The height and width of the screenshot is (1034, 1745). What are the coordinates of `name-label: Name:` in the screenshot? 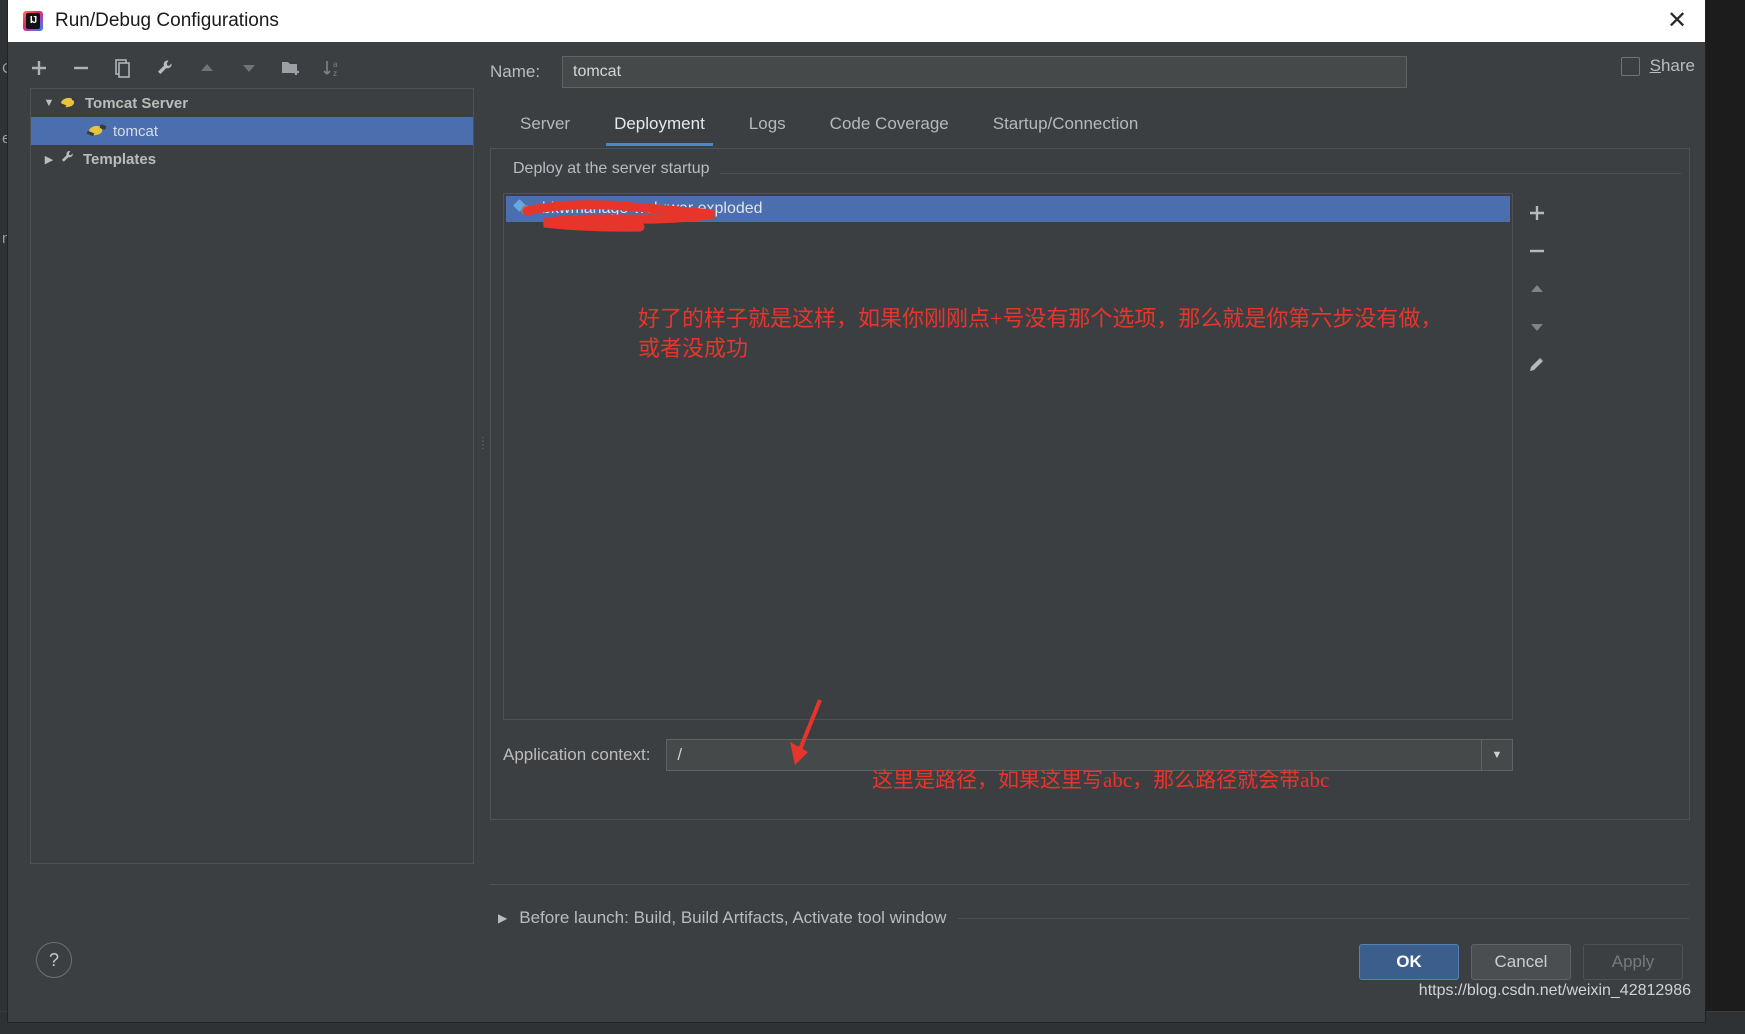 It's located at (515, 71).